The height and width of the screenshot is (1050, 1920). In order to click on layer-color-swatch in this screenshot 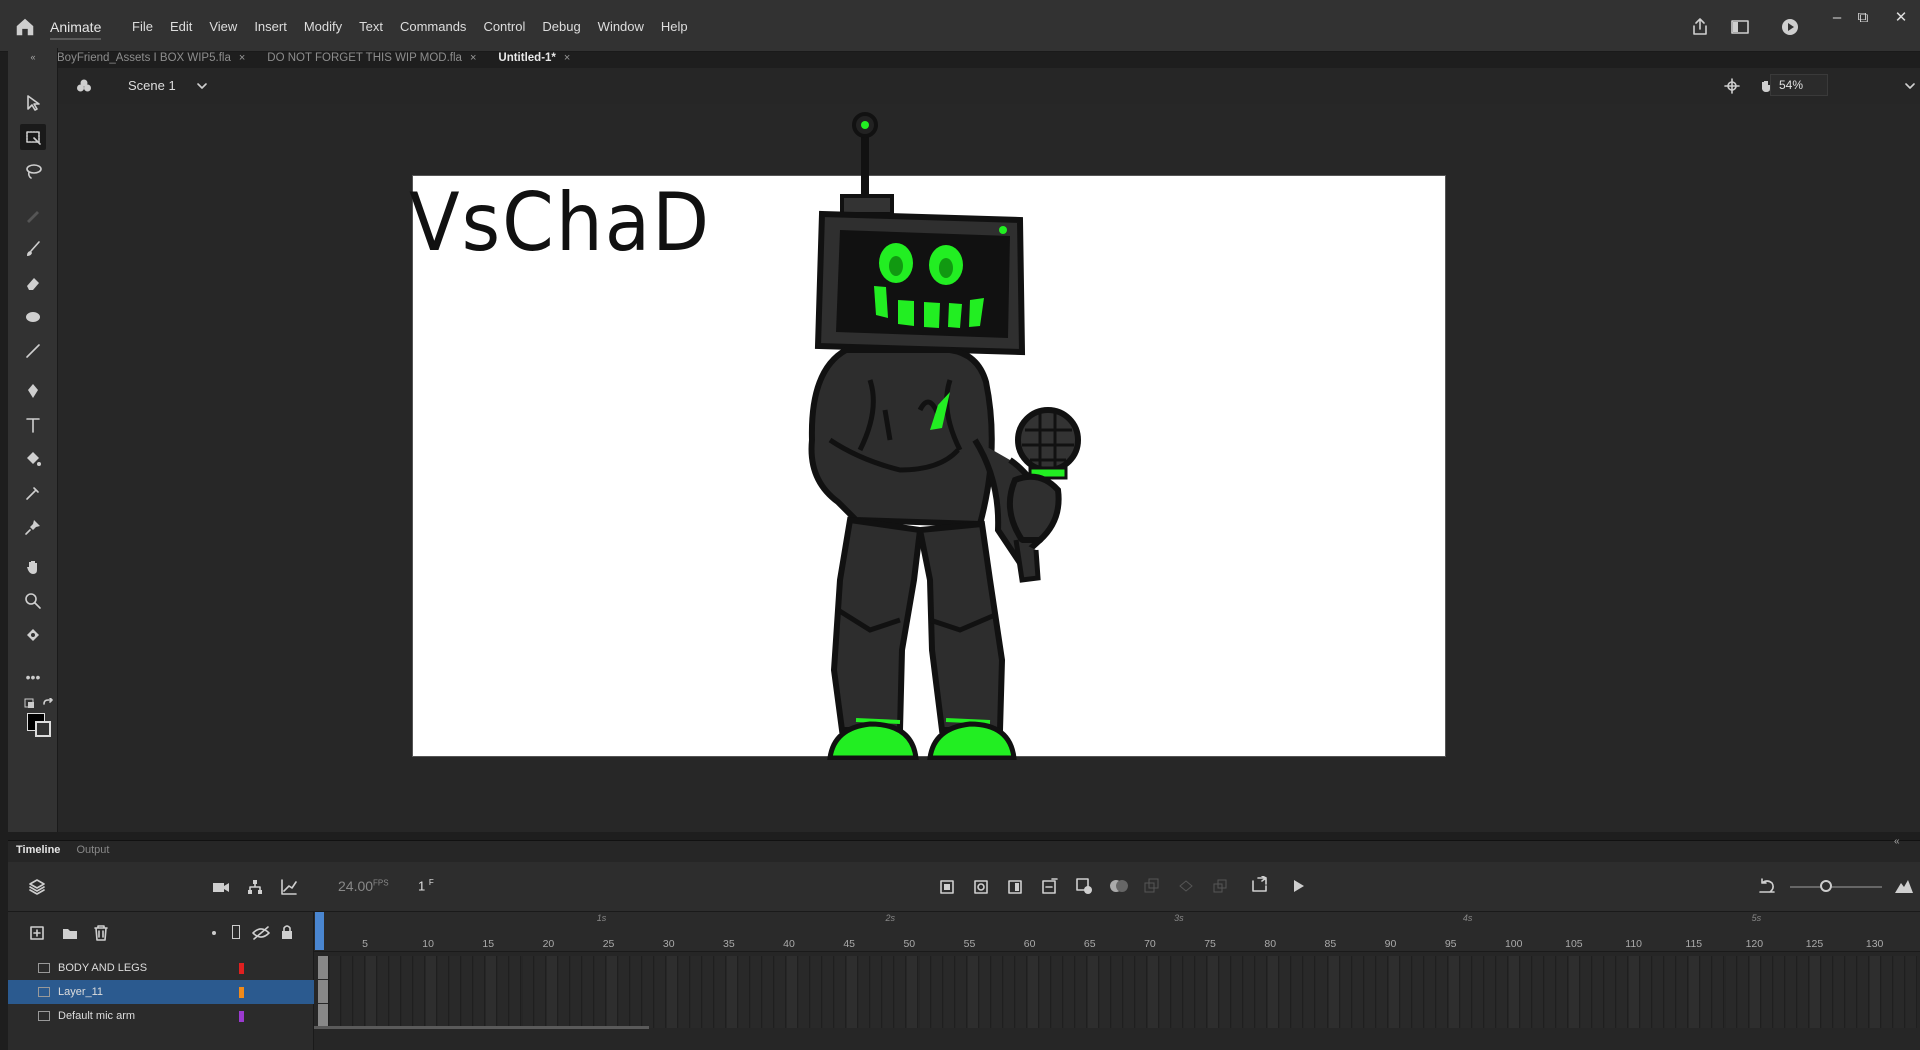, I will do `click(241, 968)`.